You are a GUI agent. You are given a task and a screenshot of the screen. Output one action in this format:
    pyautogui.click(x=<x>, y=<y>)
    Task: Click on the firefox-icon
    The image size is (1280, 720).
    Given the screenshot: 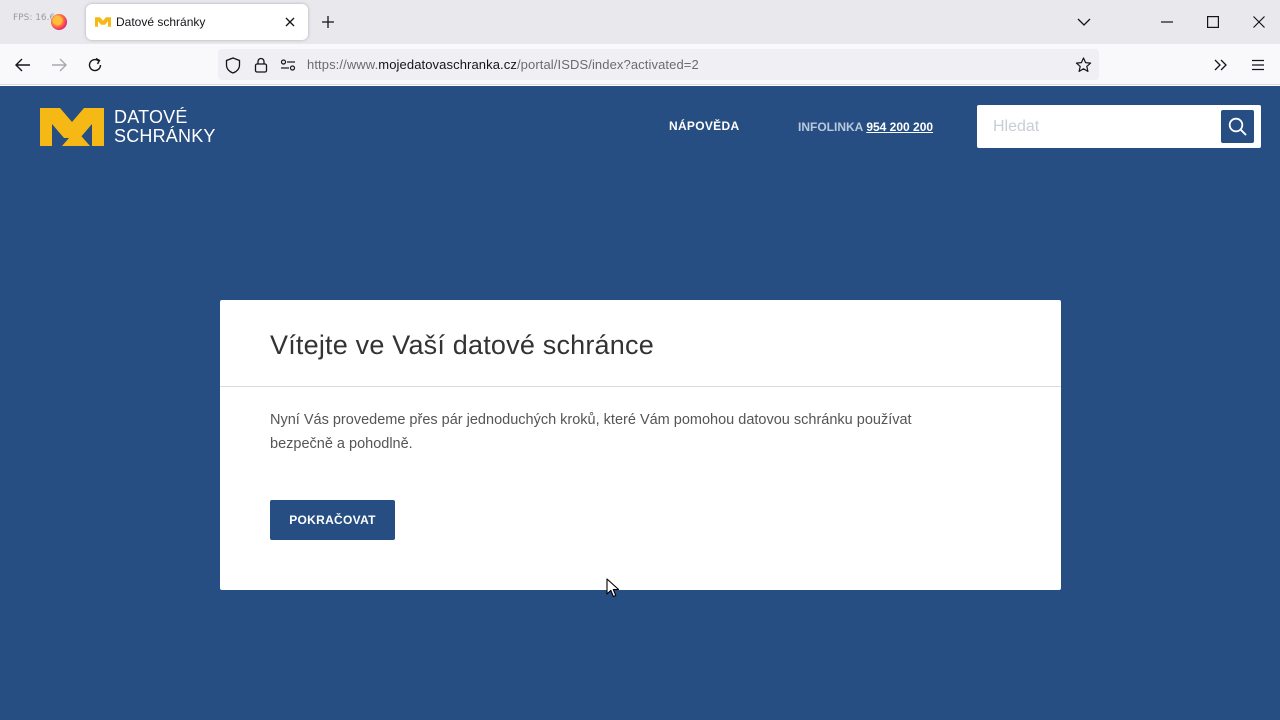 What is the action you would take?
    pyautogui.click(x=59, y=22)
    